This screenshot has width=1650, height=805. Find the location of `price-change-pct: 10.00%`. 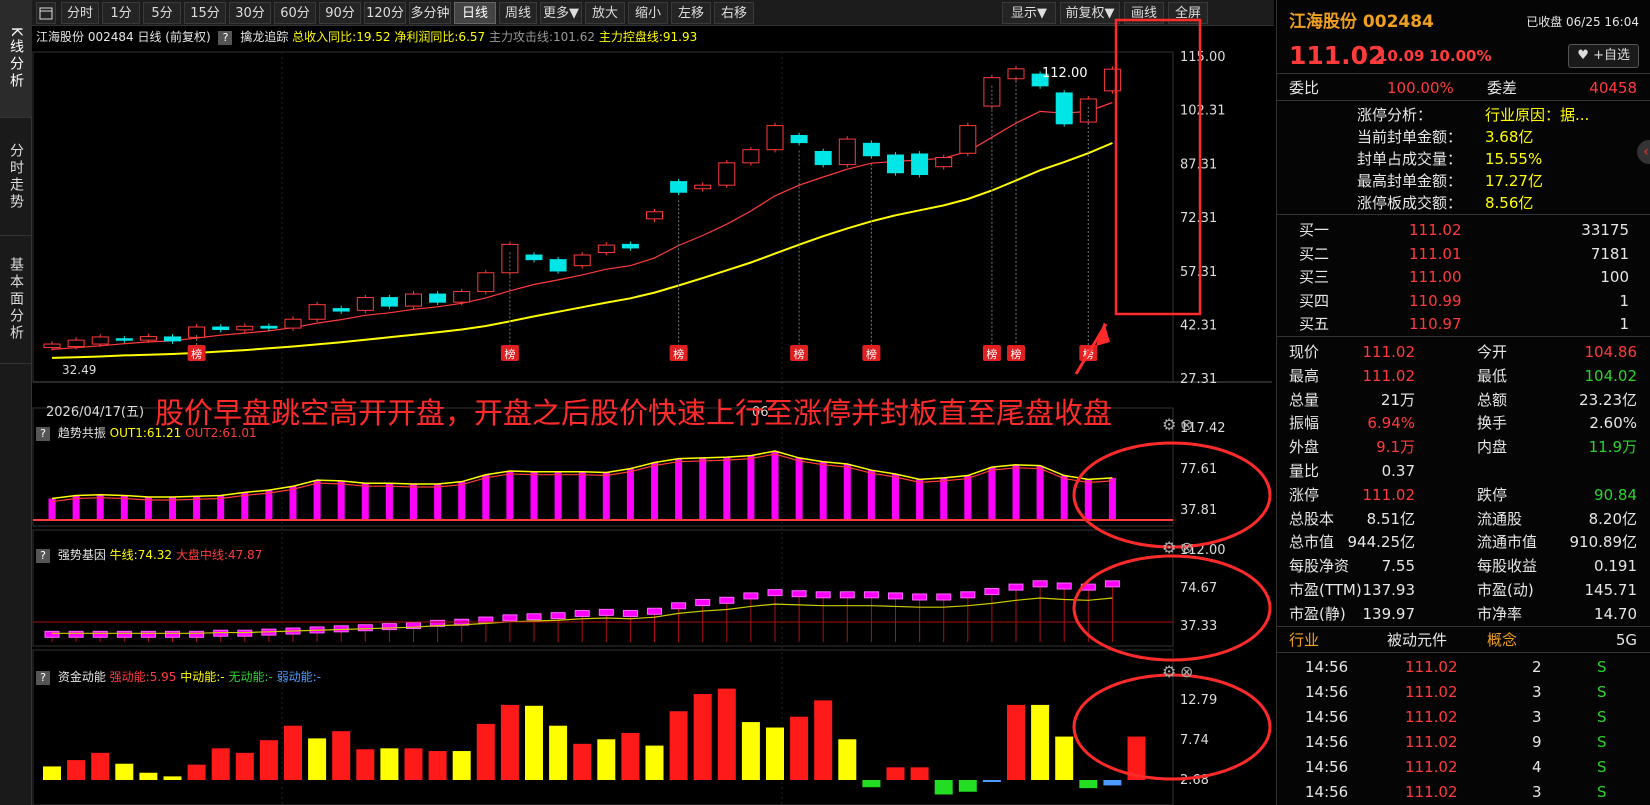

price-change-pct: 10.00% is located at coordinates (1460, 56).